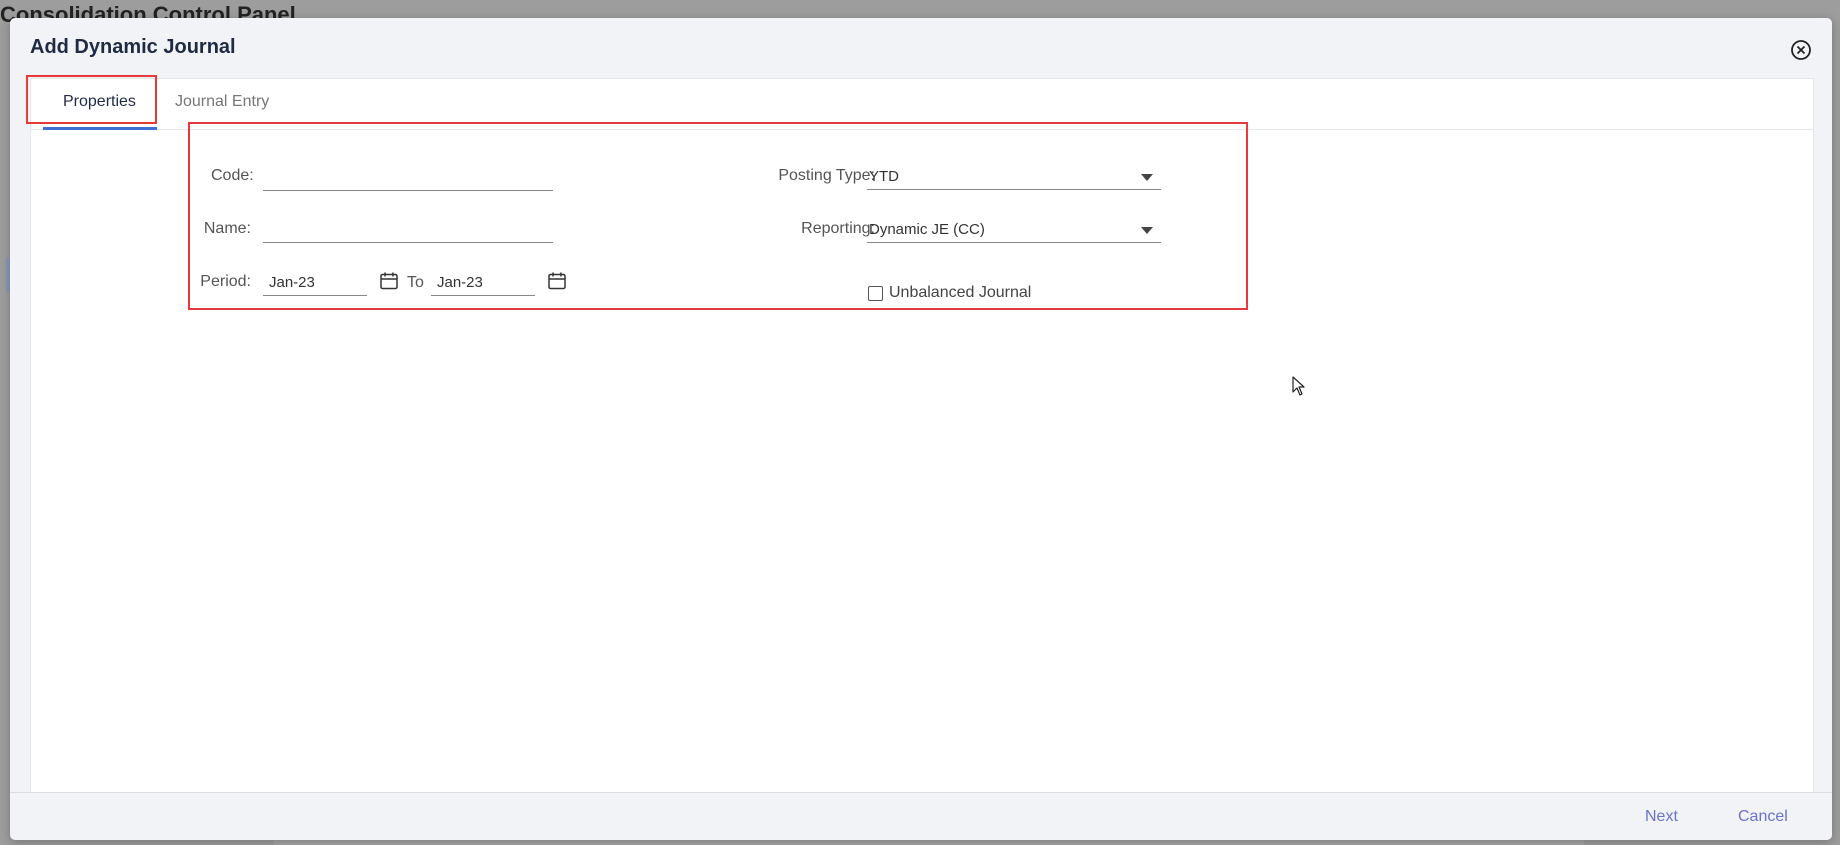 The width and height of the screenshot is (1840, 845). Describe the element at coordinates (225, 281) in the screenshot. I see `period-label: Period:` at that location.